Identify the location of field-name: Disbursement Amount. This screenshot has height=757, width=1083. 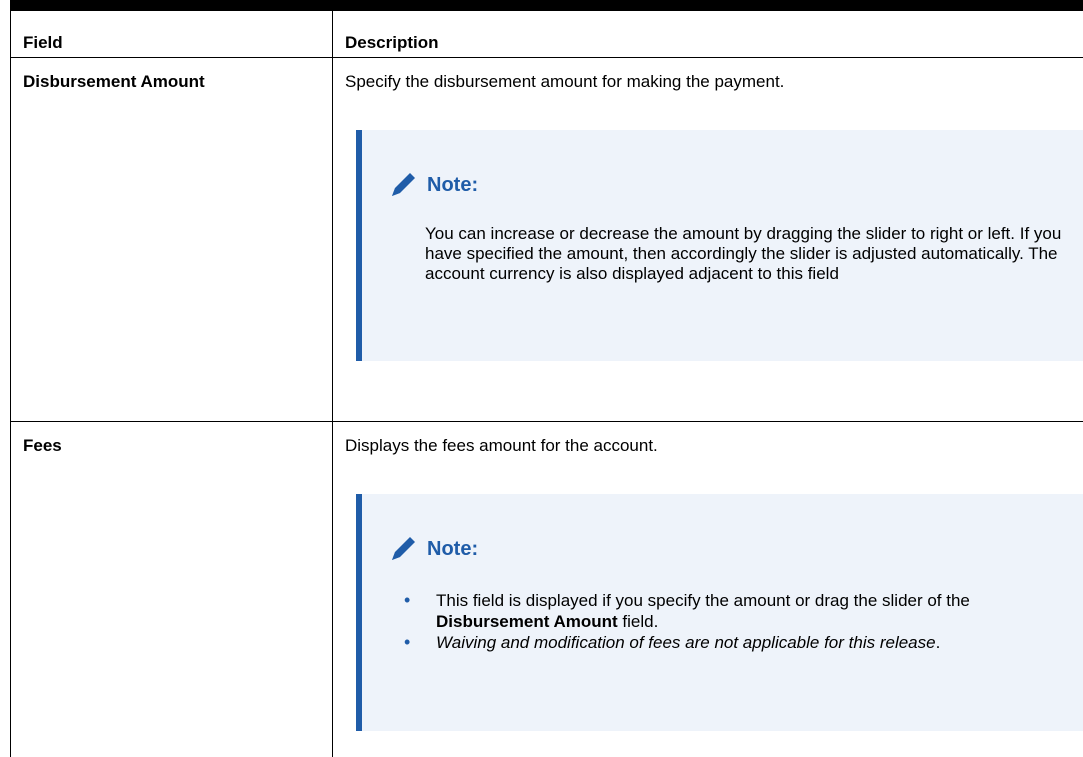
(114, 81).